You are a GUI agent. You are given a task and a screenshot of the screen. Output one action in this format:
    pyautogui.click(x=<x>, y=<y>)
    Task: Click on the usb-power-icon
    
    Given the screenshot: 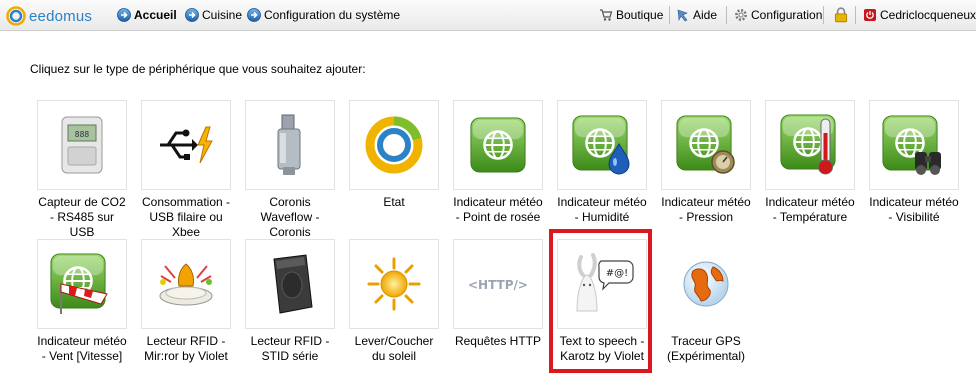 What is the action you would take?
    pyautogui.click(x=186, y=145)
    